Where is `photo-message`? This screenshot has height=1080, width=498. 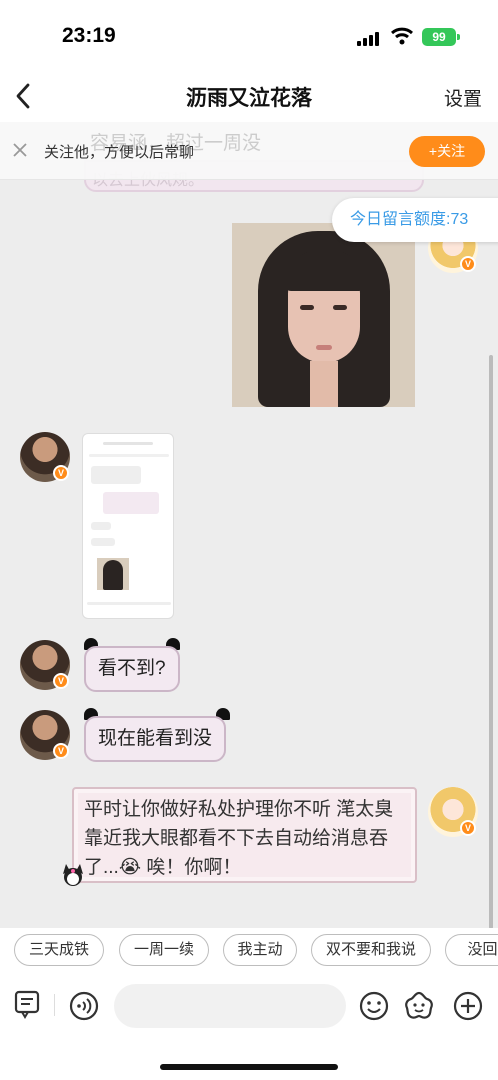
photo-message is located at coordinates (323, 315).